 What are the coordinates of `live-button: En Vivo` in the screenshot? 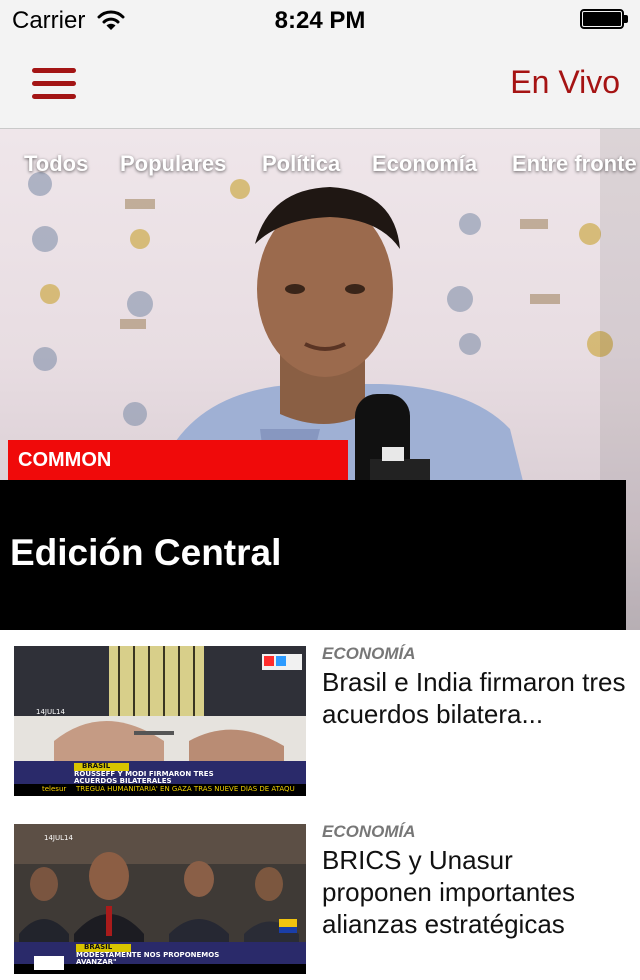 It's located at (565, 82).